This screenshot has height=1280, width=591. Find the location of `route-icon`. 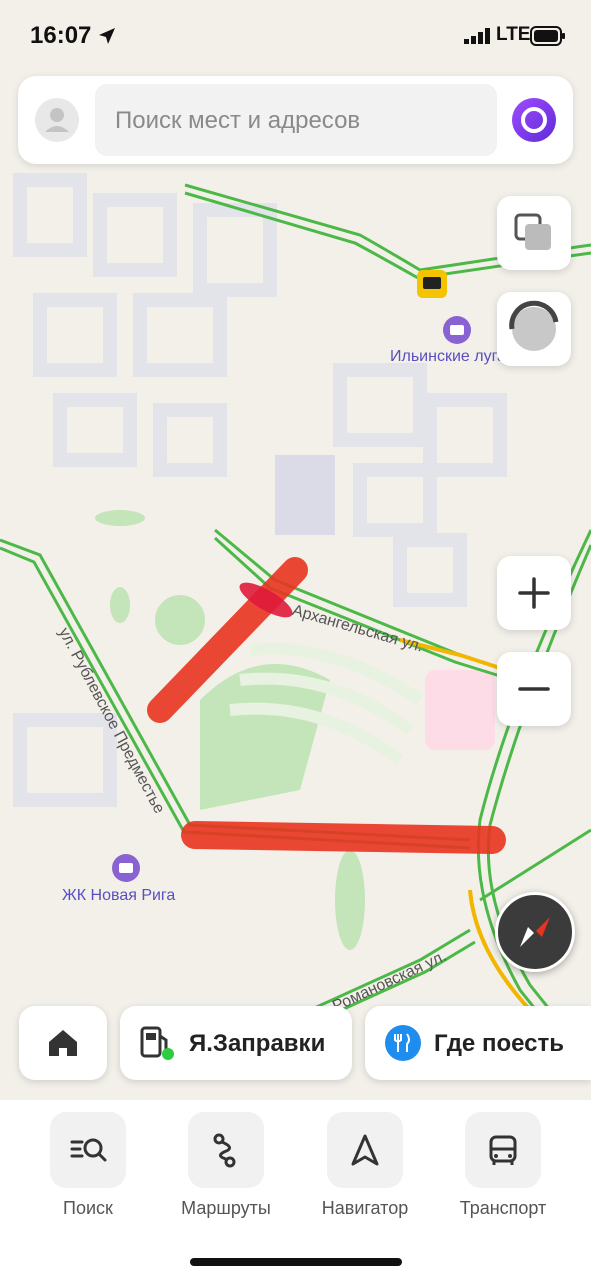

route-icon is located at coordinates (224, 1150).